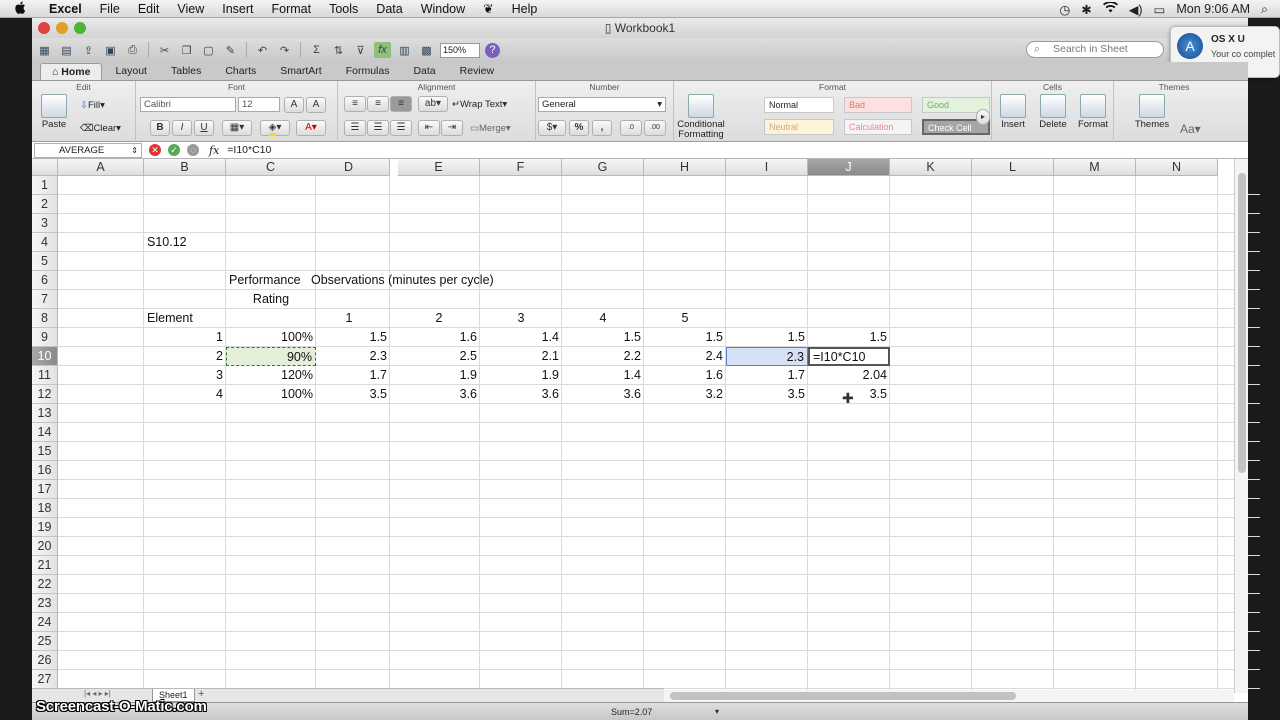 Image resolution: width=1280 pixels, height=720 pixels. I want to click on cut-icon: ✂, so click(164, 50).